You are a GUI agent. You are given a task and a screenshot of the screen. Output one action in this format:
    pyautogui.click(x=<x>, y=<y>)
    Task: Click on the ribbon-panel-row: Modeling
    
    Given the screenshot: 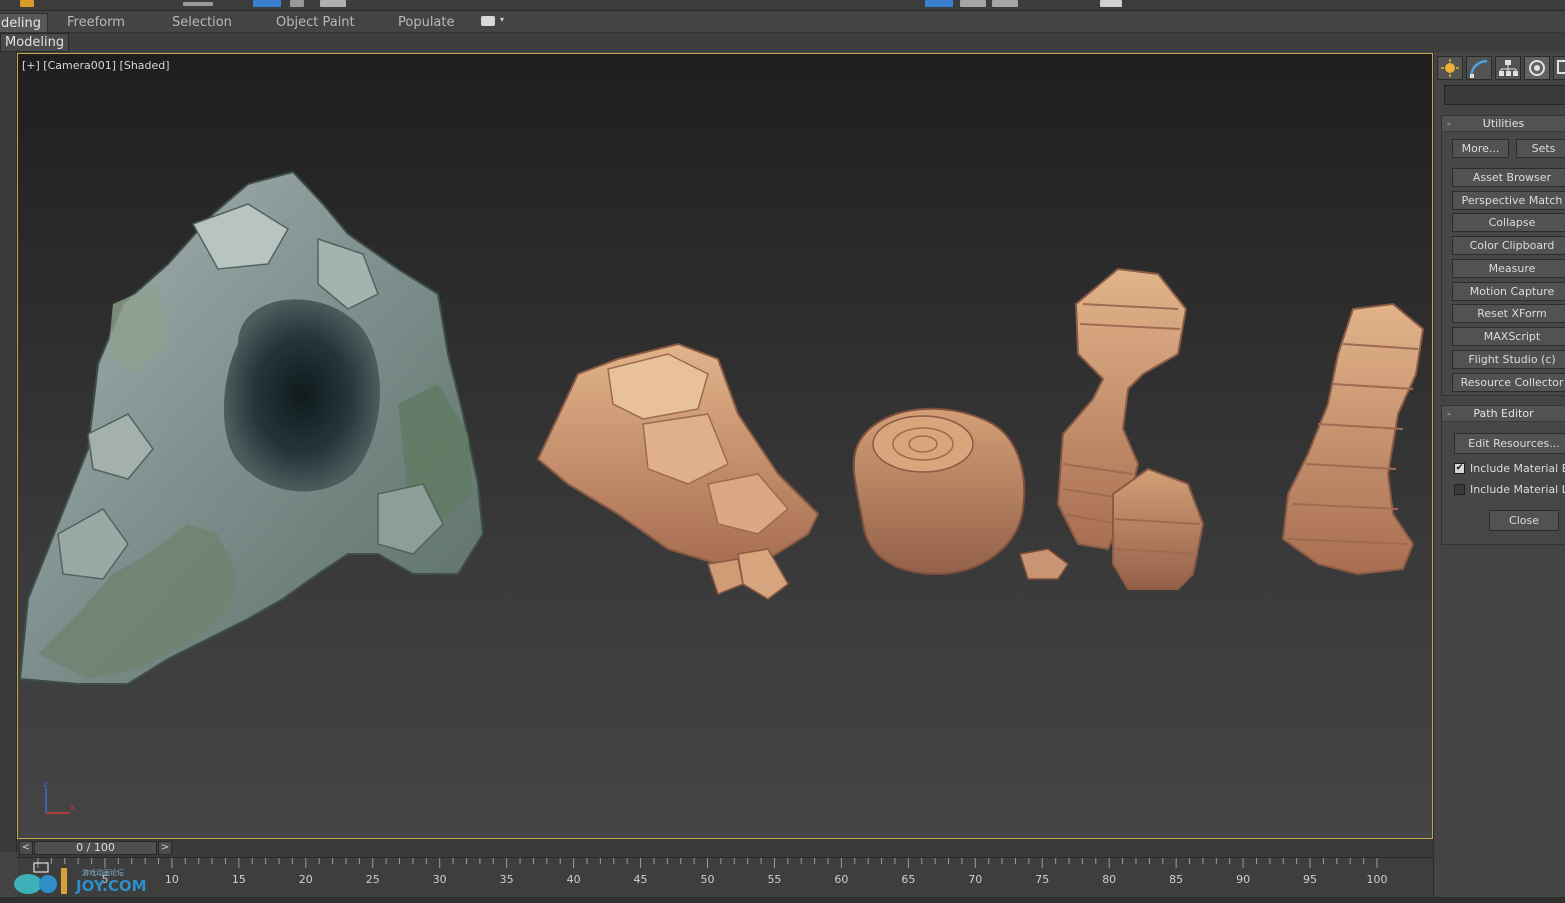 What is the action you would take?
    pyautogui.click(x=782, y=42)
    